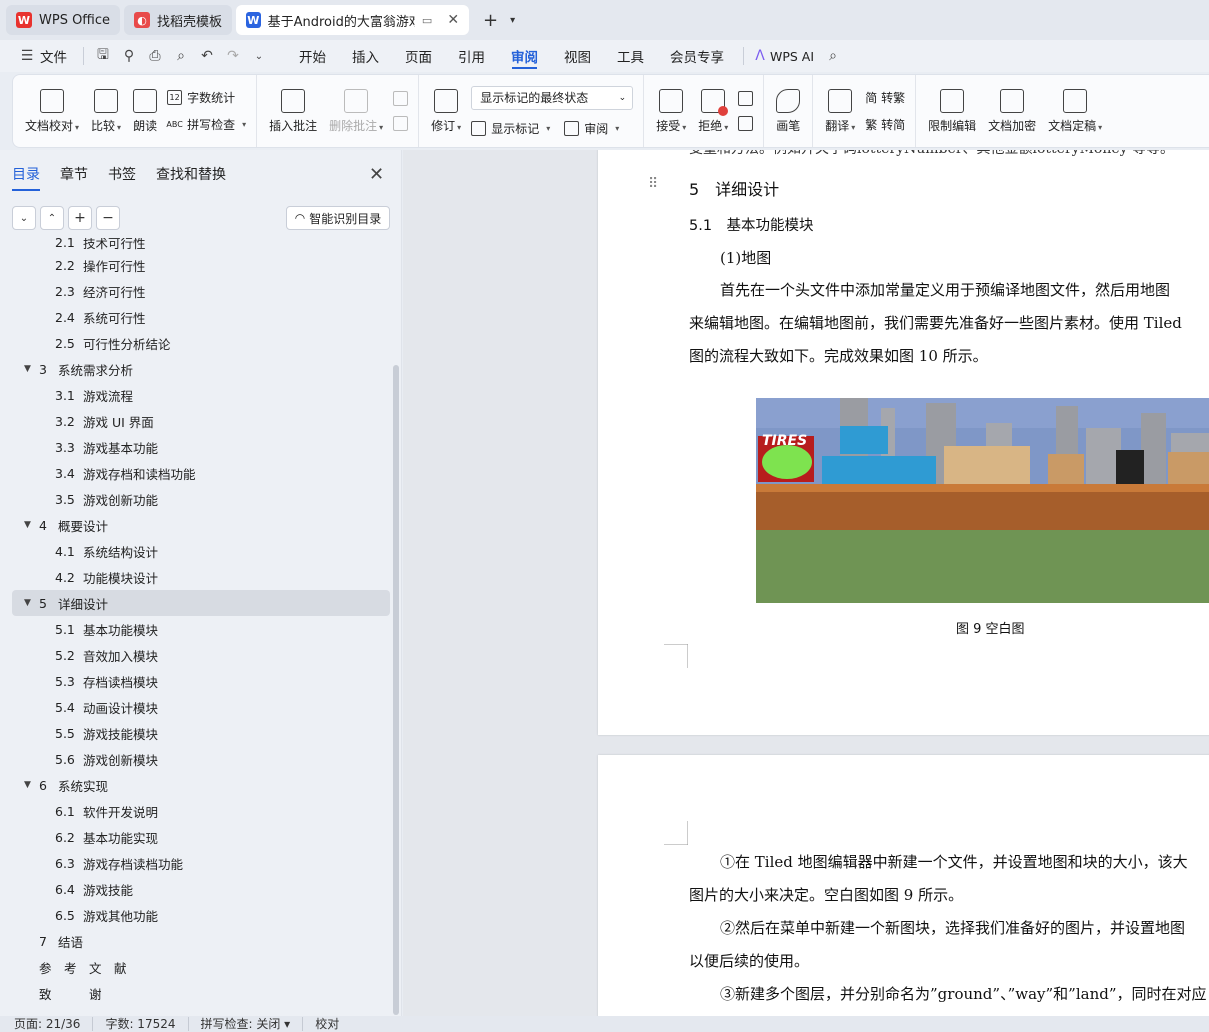 Image resolution: width=1209 pixels, height=1032 pixels. I want to click on spell-check-button: ABC 拼写检查 ▾, so click(206, 124).